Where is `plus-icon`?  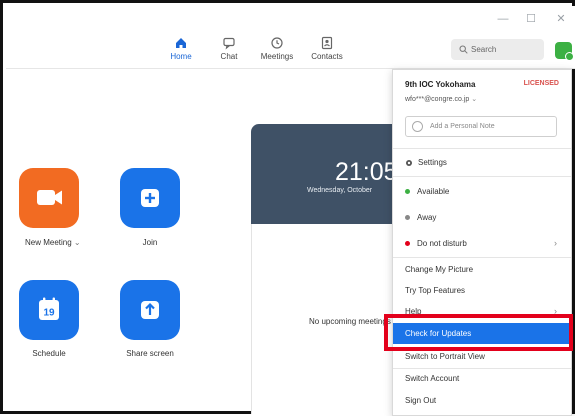
plus-icon is located at coordinates (150, 198).